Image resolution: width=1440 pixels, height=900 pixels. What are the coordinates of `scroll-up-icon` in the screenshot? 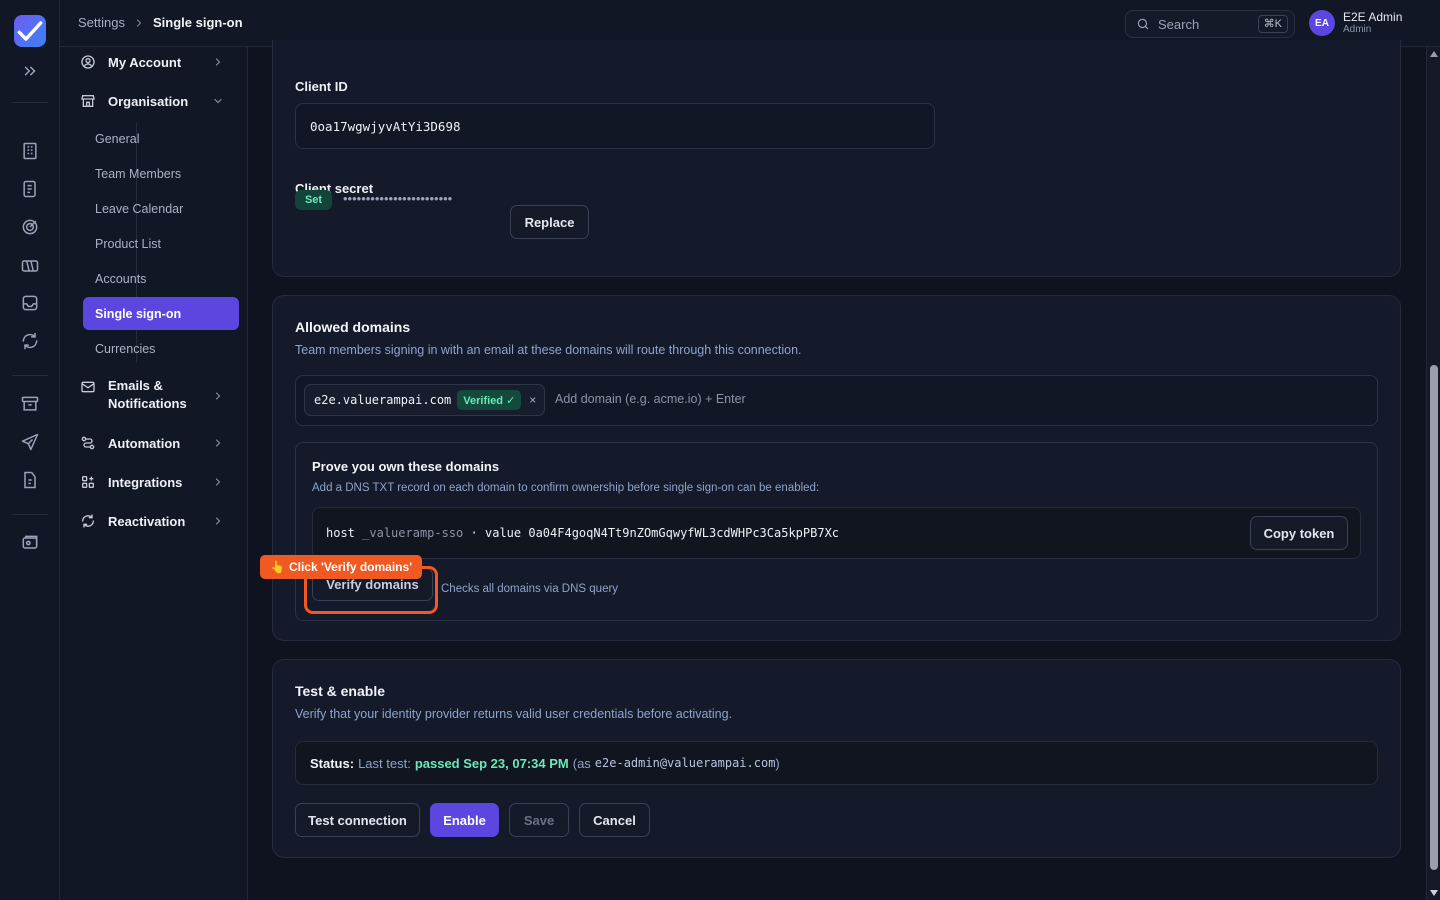 It's located at (1434, 54).